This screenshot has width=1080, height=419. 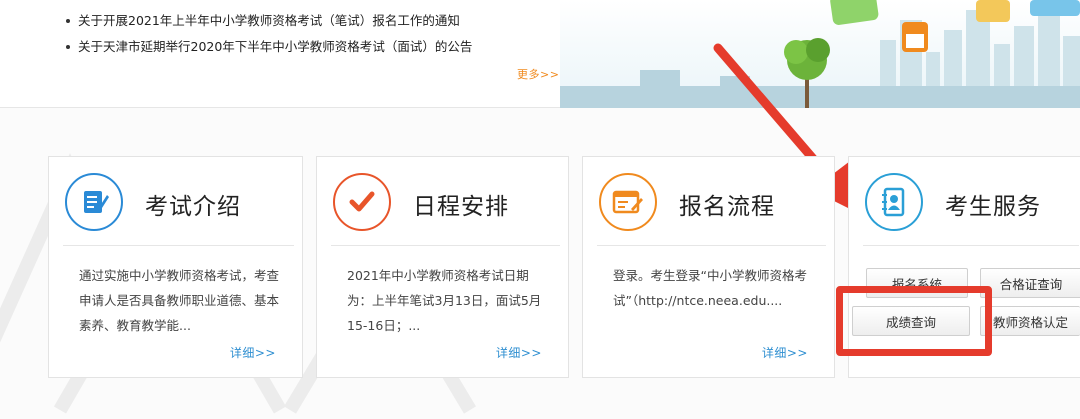 What do you see at coordinates (269, 23) in the screenshot?
I see `news-item: 关于开展2021年上半年中小学教师资格考试（笔试）报名工作的通知` at bounding box center [269, 23].